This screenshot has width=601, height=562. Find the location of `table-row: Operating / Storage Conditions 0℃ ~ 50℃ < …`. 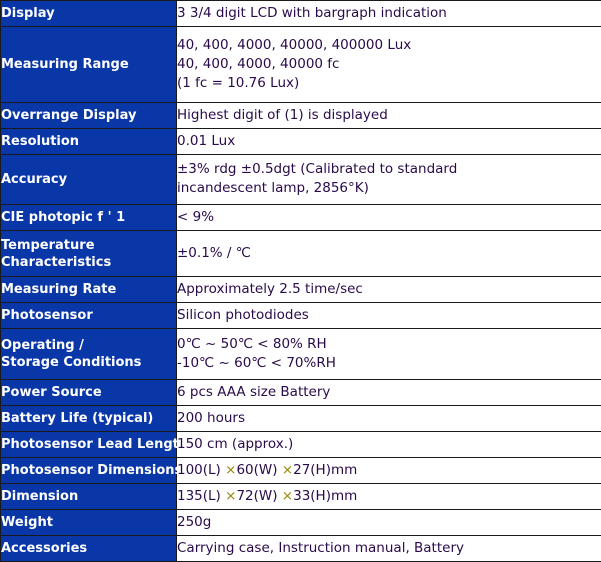

table-row: Operating / Storage Conditions 0℃ ~ 50℃ < … is located at coordinates (300, 353).